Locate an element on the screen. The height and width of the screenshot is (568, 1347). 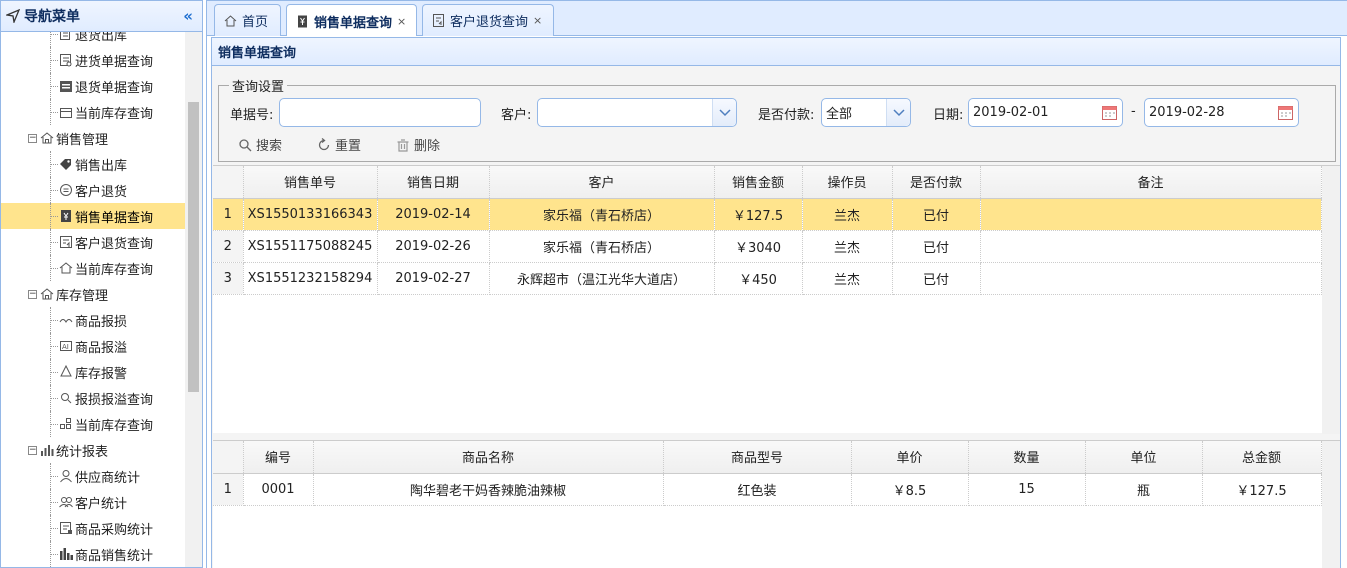
reset-button: 重置 is located at coordinates (338, 144).